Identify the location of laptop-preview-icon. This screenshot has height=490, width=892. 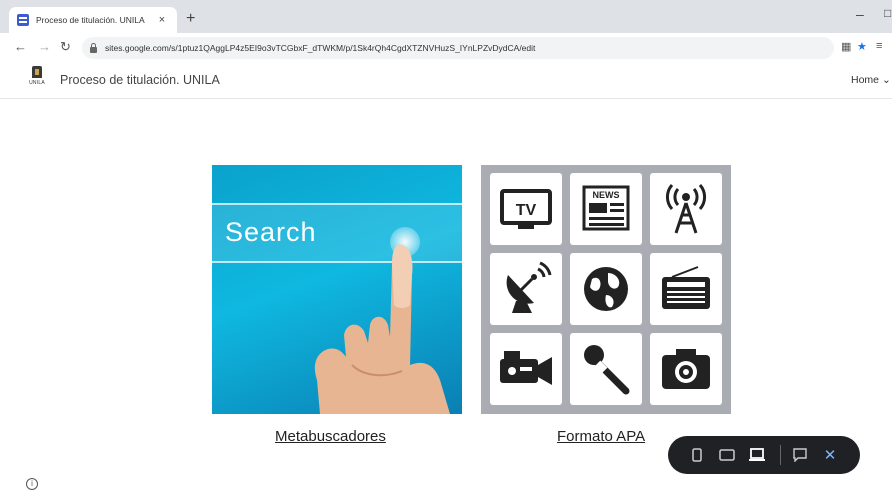
(757, 455).